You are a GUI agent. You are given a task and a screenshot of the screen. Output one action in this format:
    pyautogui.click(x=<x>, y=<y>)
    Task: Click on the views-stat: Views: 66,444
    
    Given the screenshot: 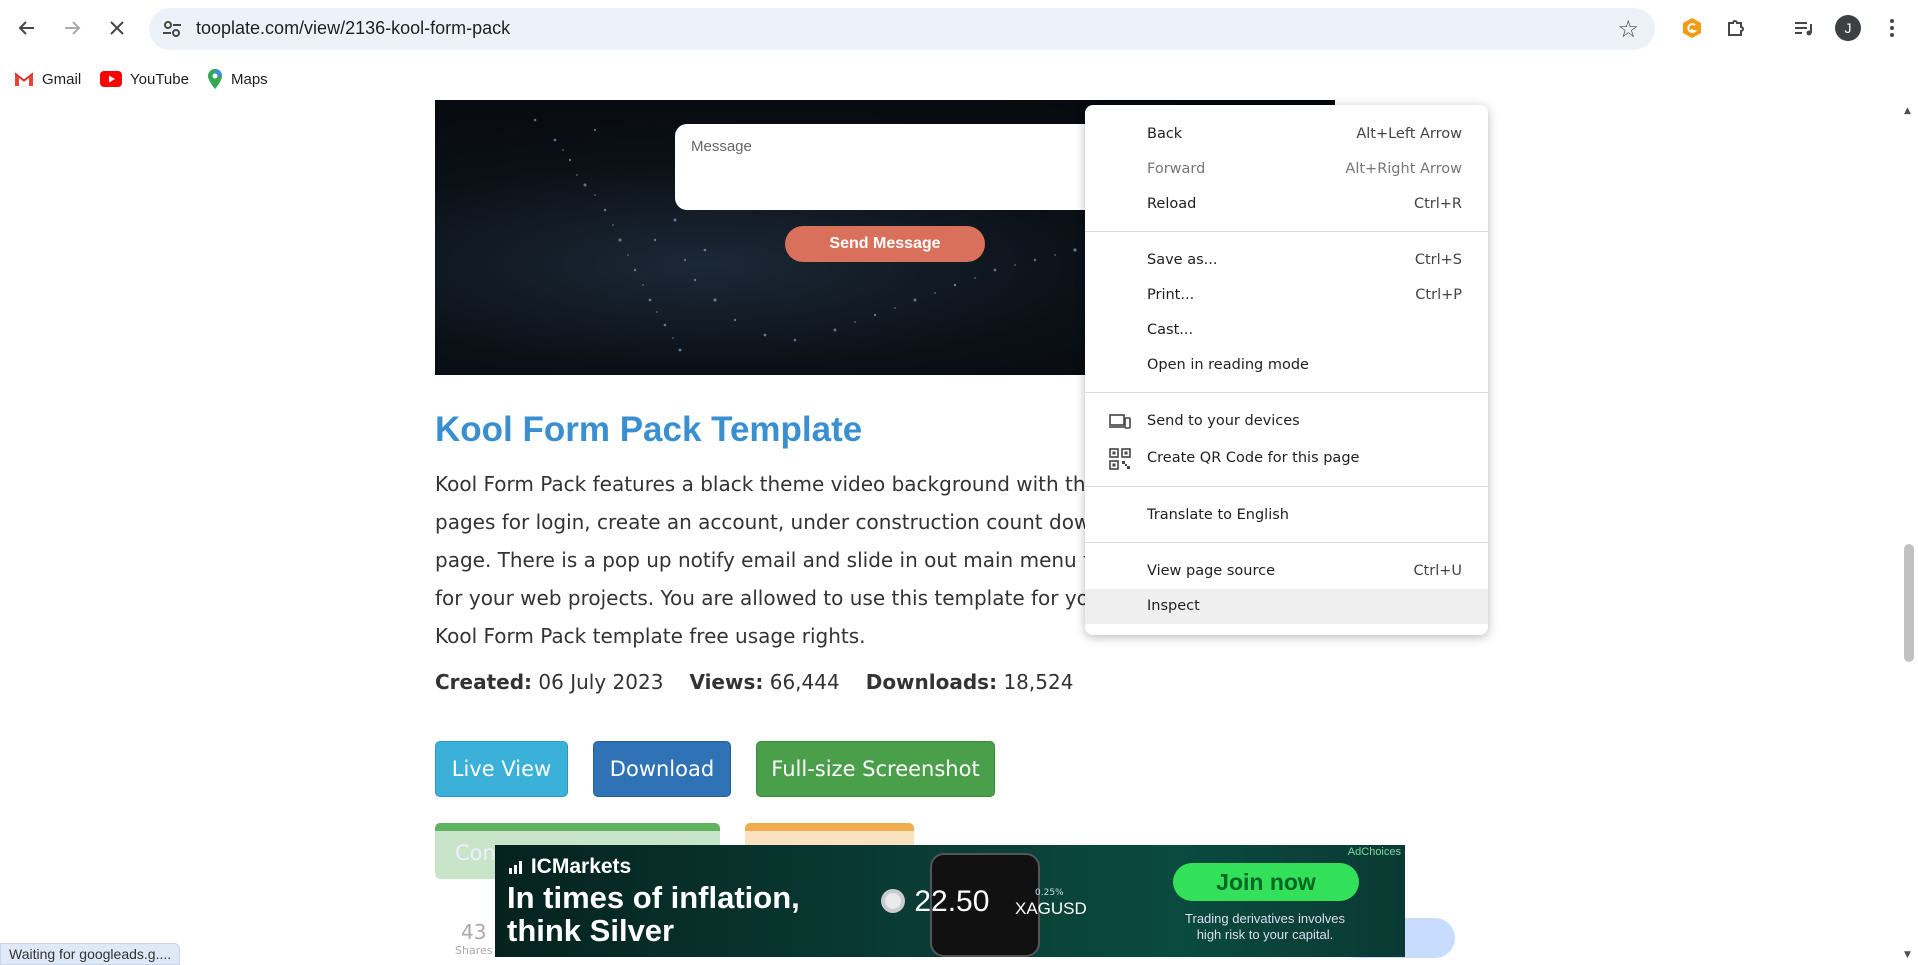 What is the action you would take?
    pyautogui.click(x=764, y=682)
    